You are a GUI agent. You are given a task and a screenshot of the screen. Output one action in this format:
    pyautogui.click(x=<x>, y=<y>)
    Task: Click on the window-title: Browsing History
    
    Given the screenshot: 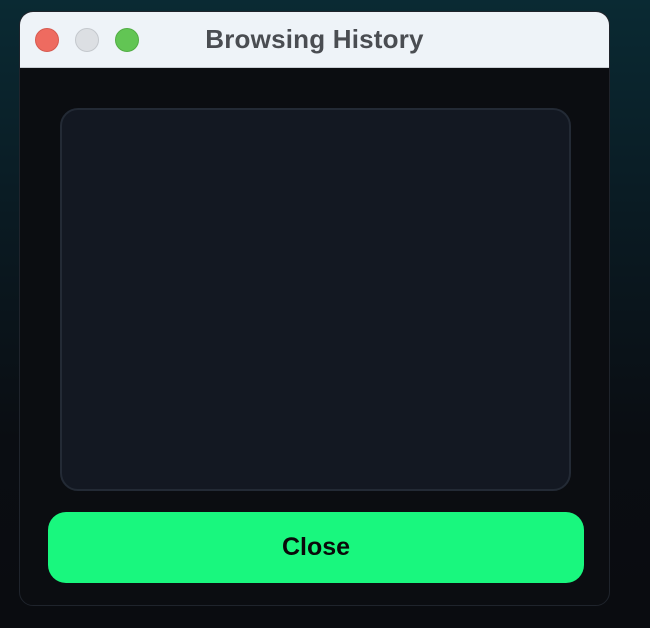 What is the action you would take?
    pyautogui.click(x=314, y=39)
    